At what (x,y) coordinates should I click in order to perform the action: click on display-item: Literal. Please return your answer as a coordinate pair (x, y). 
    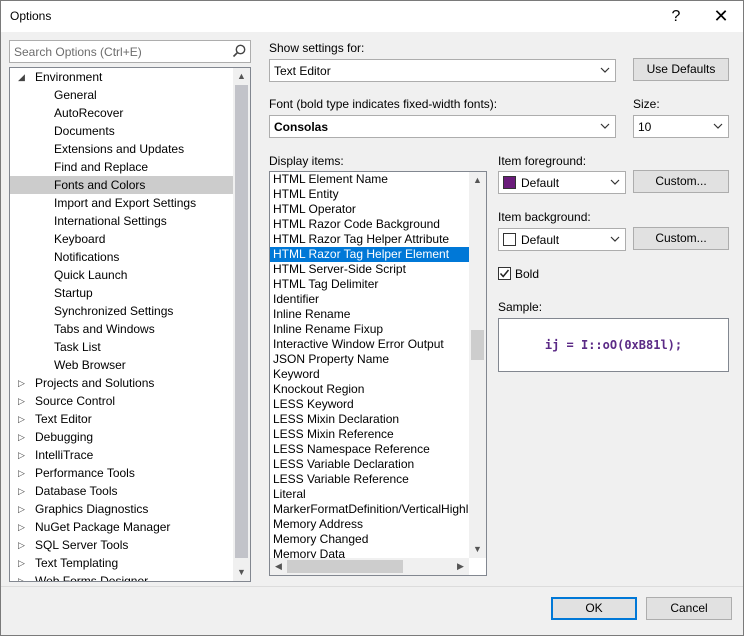
    Looking at the image, I should click on (370, 494).